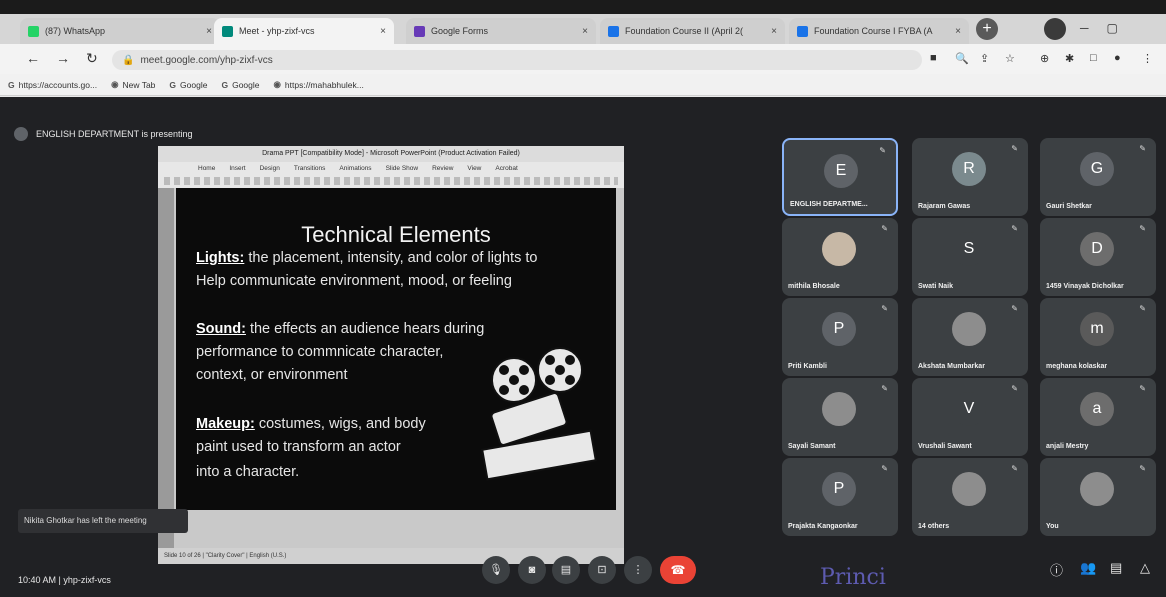  I want to click on slide-thumbnail-pane, so click(166, 368).